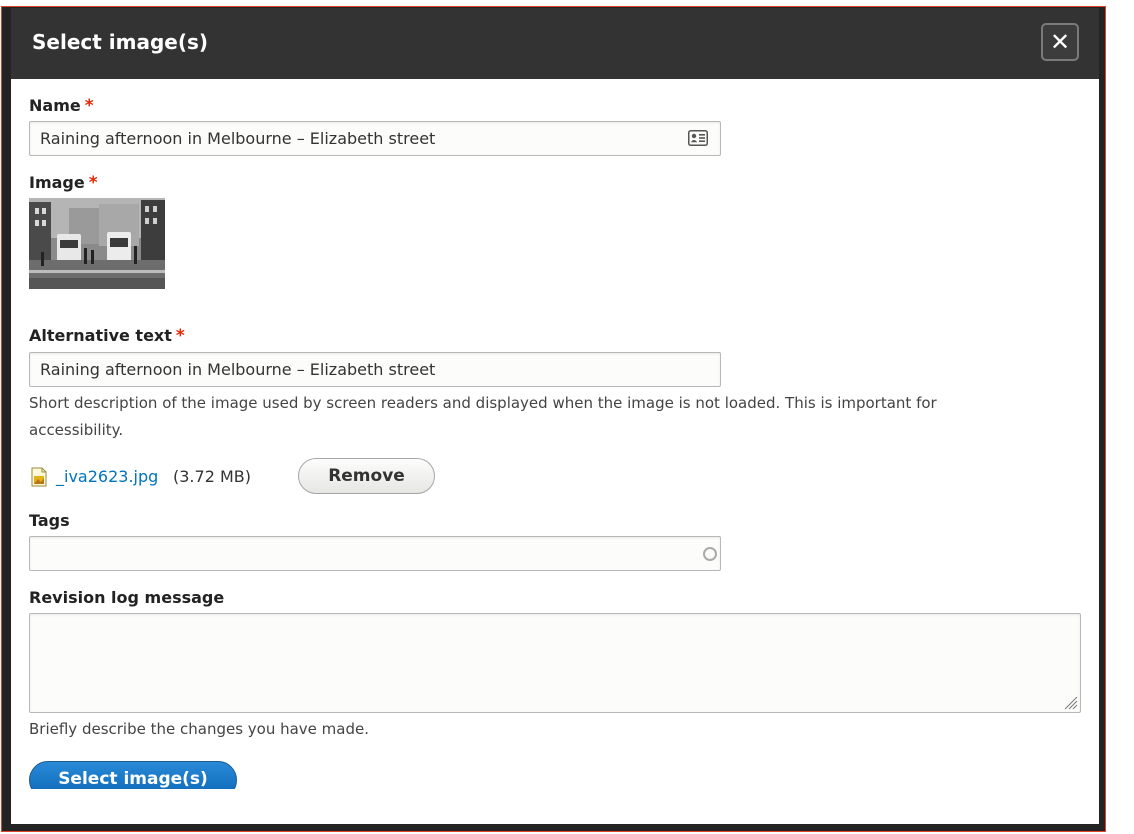 This screenshot has height=834, width=1134. What do you see at coordinates (555, 43) in the screenshot?
I see `dialog-titlebar: Select image(s) ✕` at bounding box center [555, 43].